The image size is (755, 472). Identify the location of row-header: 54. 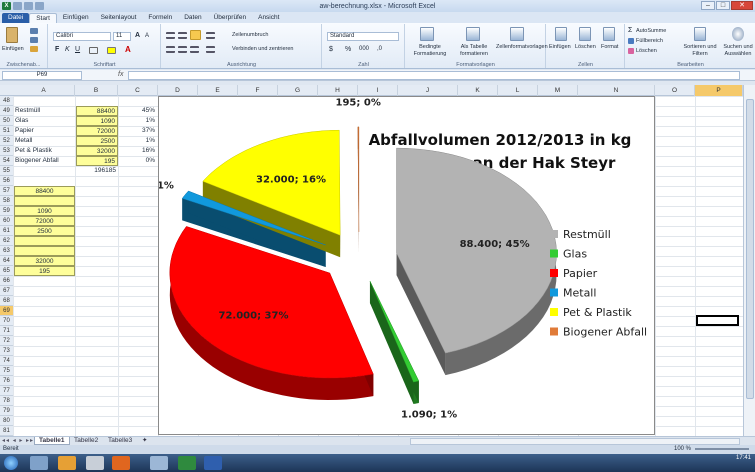
(6, 161).